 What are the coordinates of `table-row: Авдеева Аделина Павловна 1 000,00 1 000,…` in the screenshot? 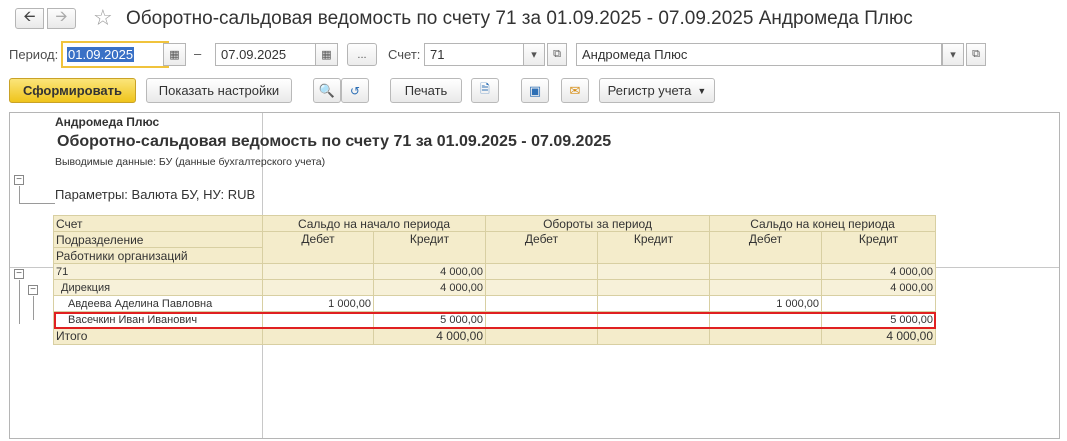 It's located at (495, 303).